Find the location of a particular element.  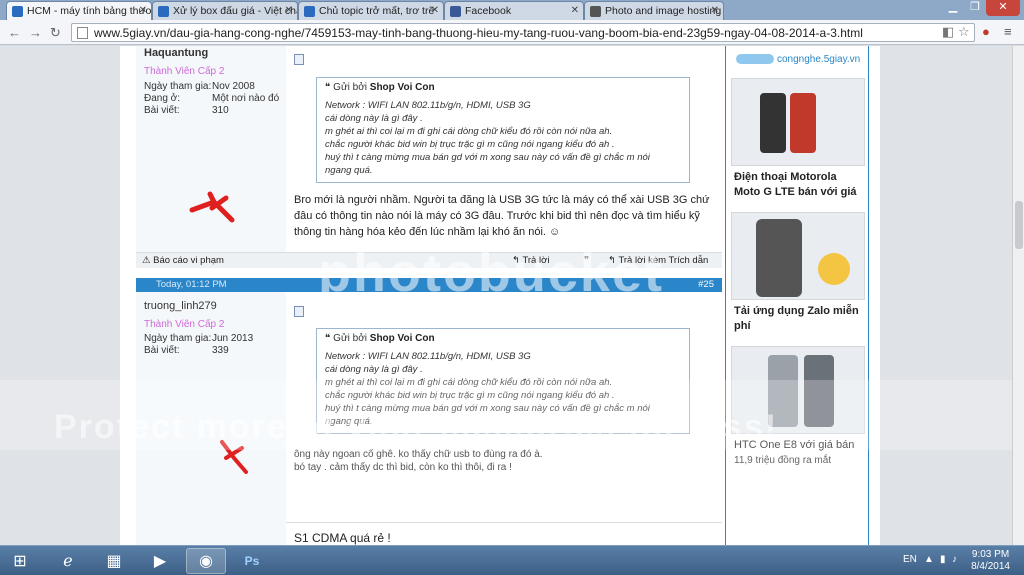

clock: 9:03 PM 8/4/2014 is located at coordinates (990, 561).